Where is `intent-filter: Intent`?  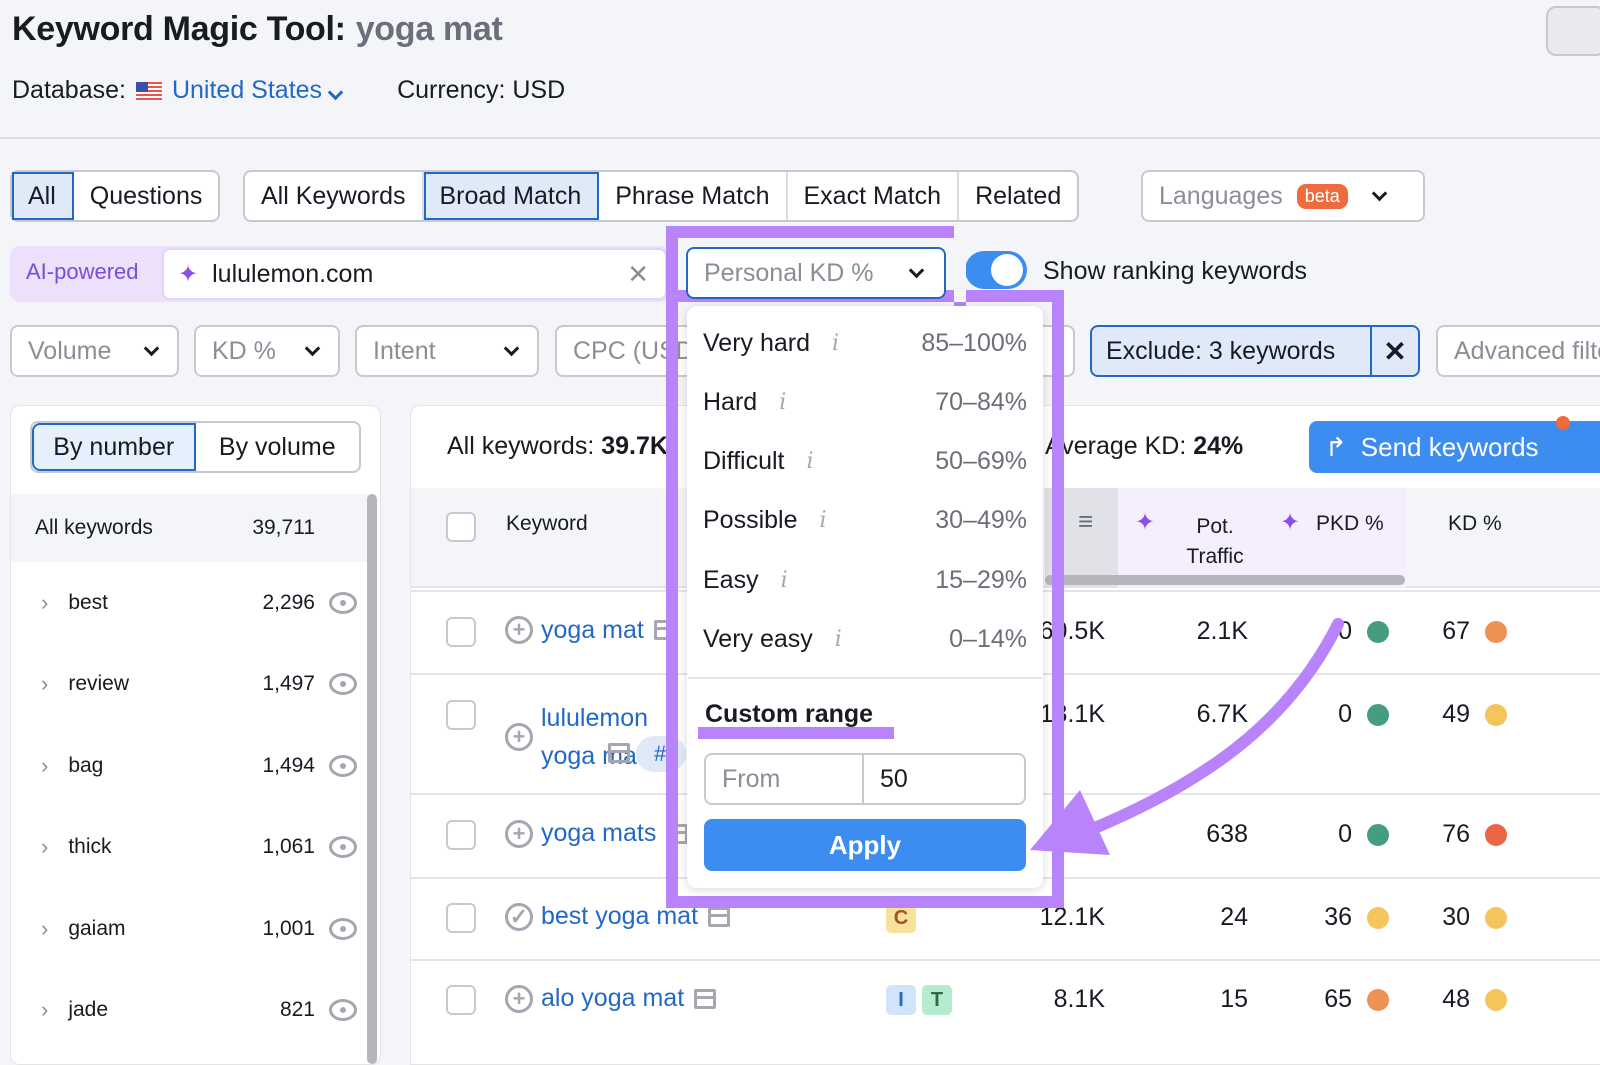 intent-filter: Intent is located at coordinates (447, 351).